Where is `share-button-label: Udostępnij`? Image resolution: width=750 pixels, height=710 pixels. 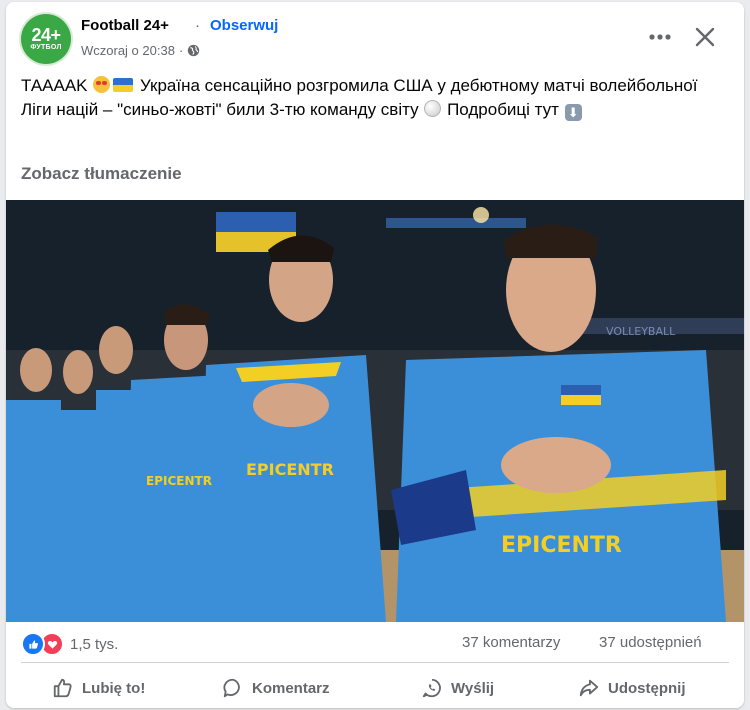 share-button-label: Udostępnij is located at coordinates (647, 688).